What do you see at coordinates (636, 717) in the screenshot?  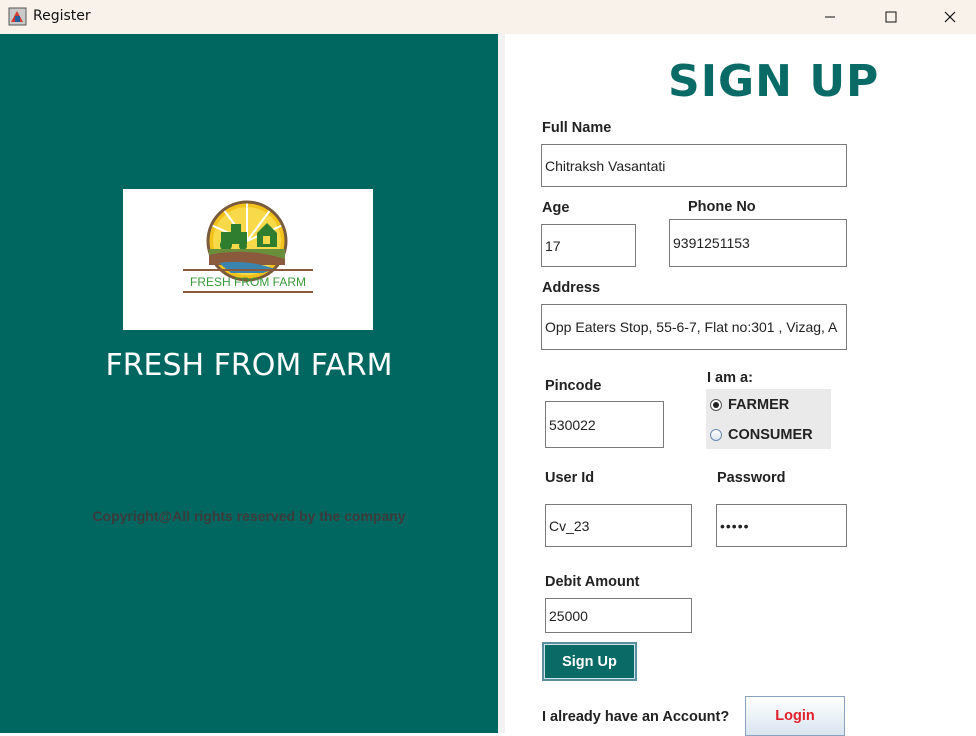 I see `have-account-text: I already have an Account?` at bounding box center [636, 717].